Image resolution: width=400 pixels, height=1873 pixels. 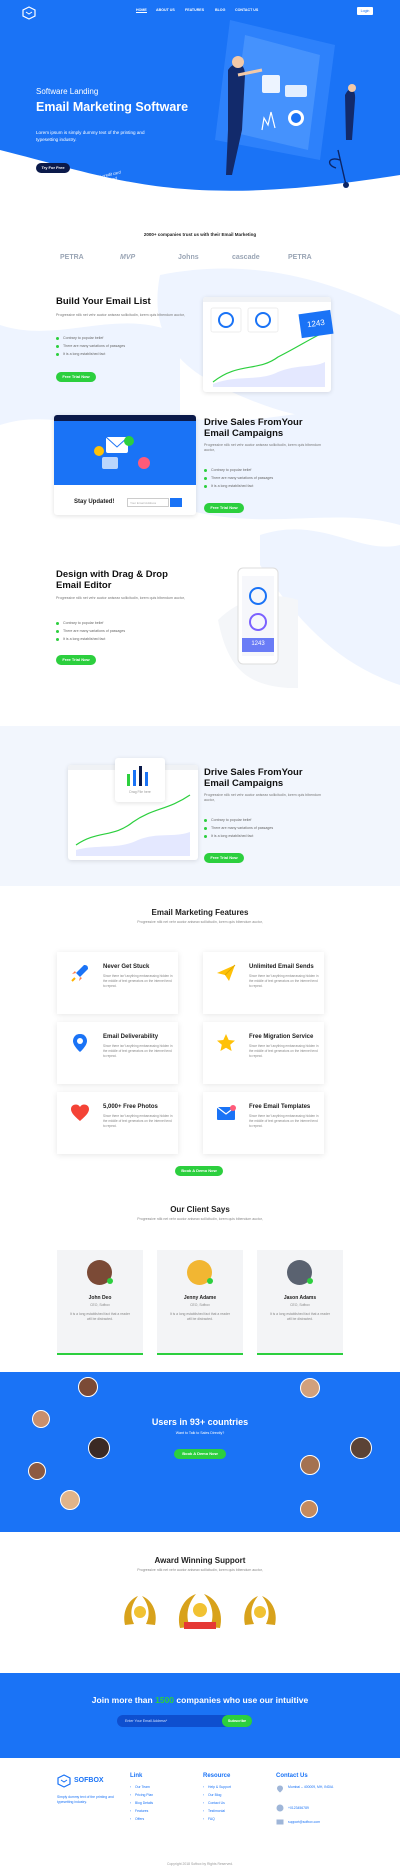 I want to click on nav-blog: BLOG, so click(x=220, y=10).